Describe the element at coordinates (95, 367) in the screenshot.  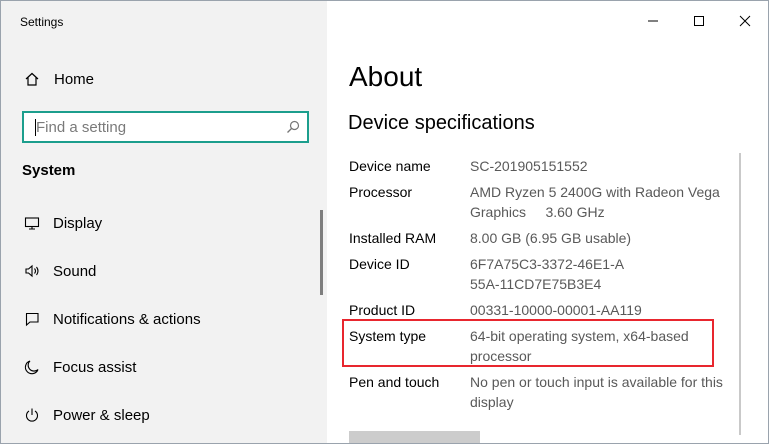
I see `sidebar-item-label: Focus assist` at that location.